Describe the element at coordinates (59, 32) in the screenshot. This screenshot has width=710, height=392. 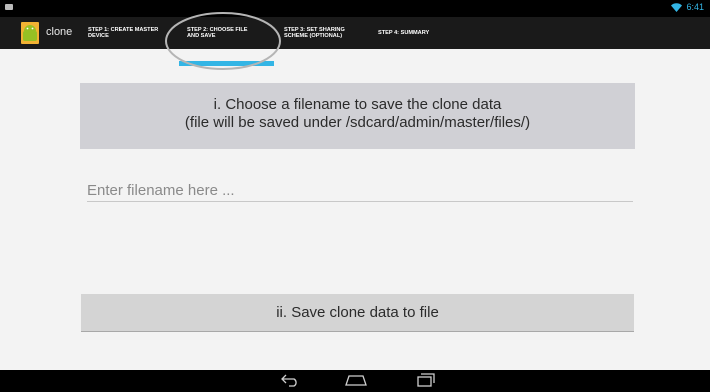
I see `app-title: clone` at that location.